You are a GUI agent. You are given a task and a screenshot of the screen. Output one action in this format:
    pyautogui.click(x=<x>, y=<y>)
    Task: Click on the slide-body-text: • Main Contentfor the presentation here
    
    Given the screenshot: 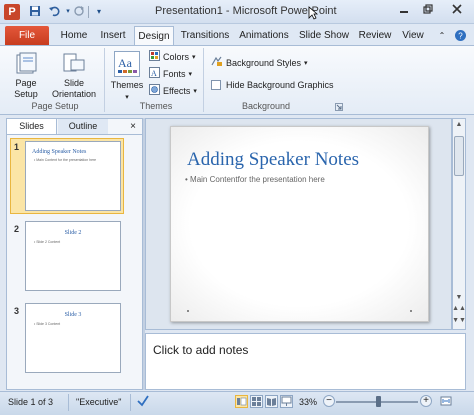 What is the action you would take?
    pyautogui.click(x=255, y=179)
    